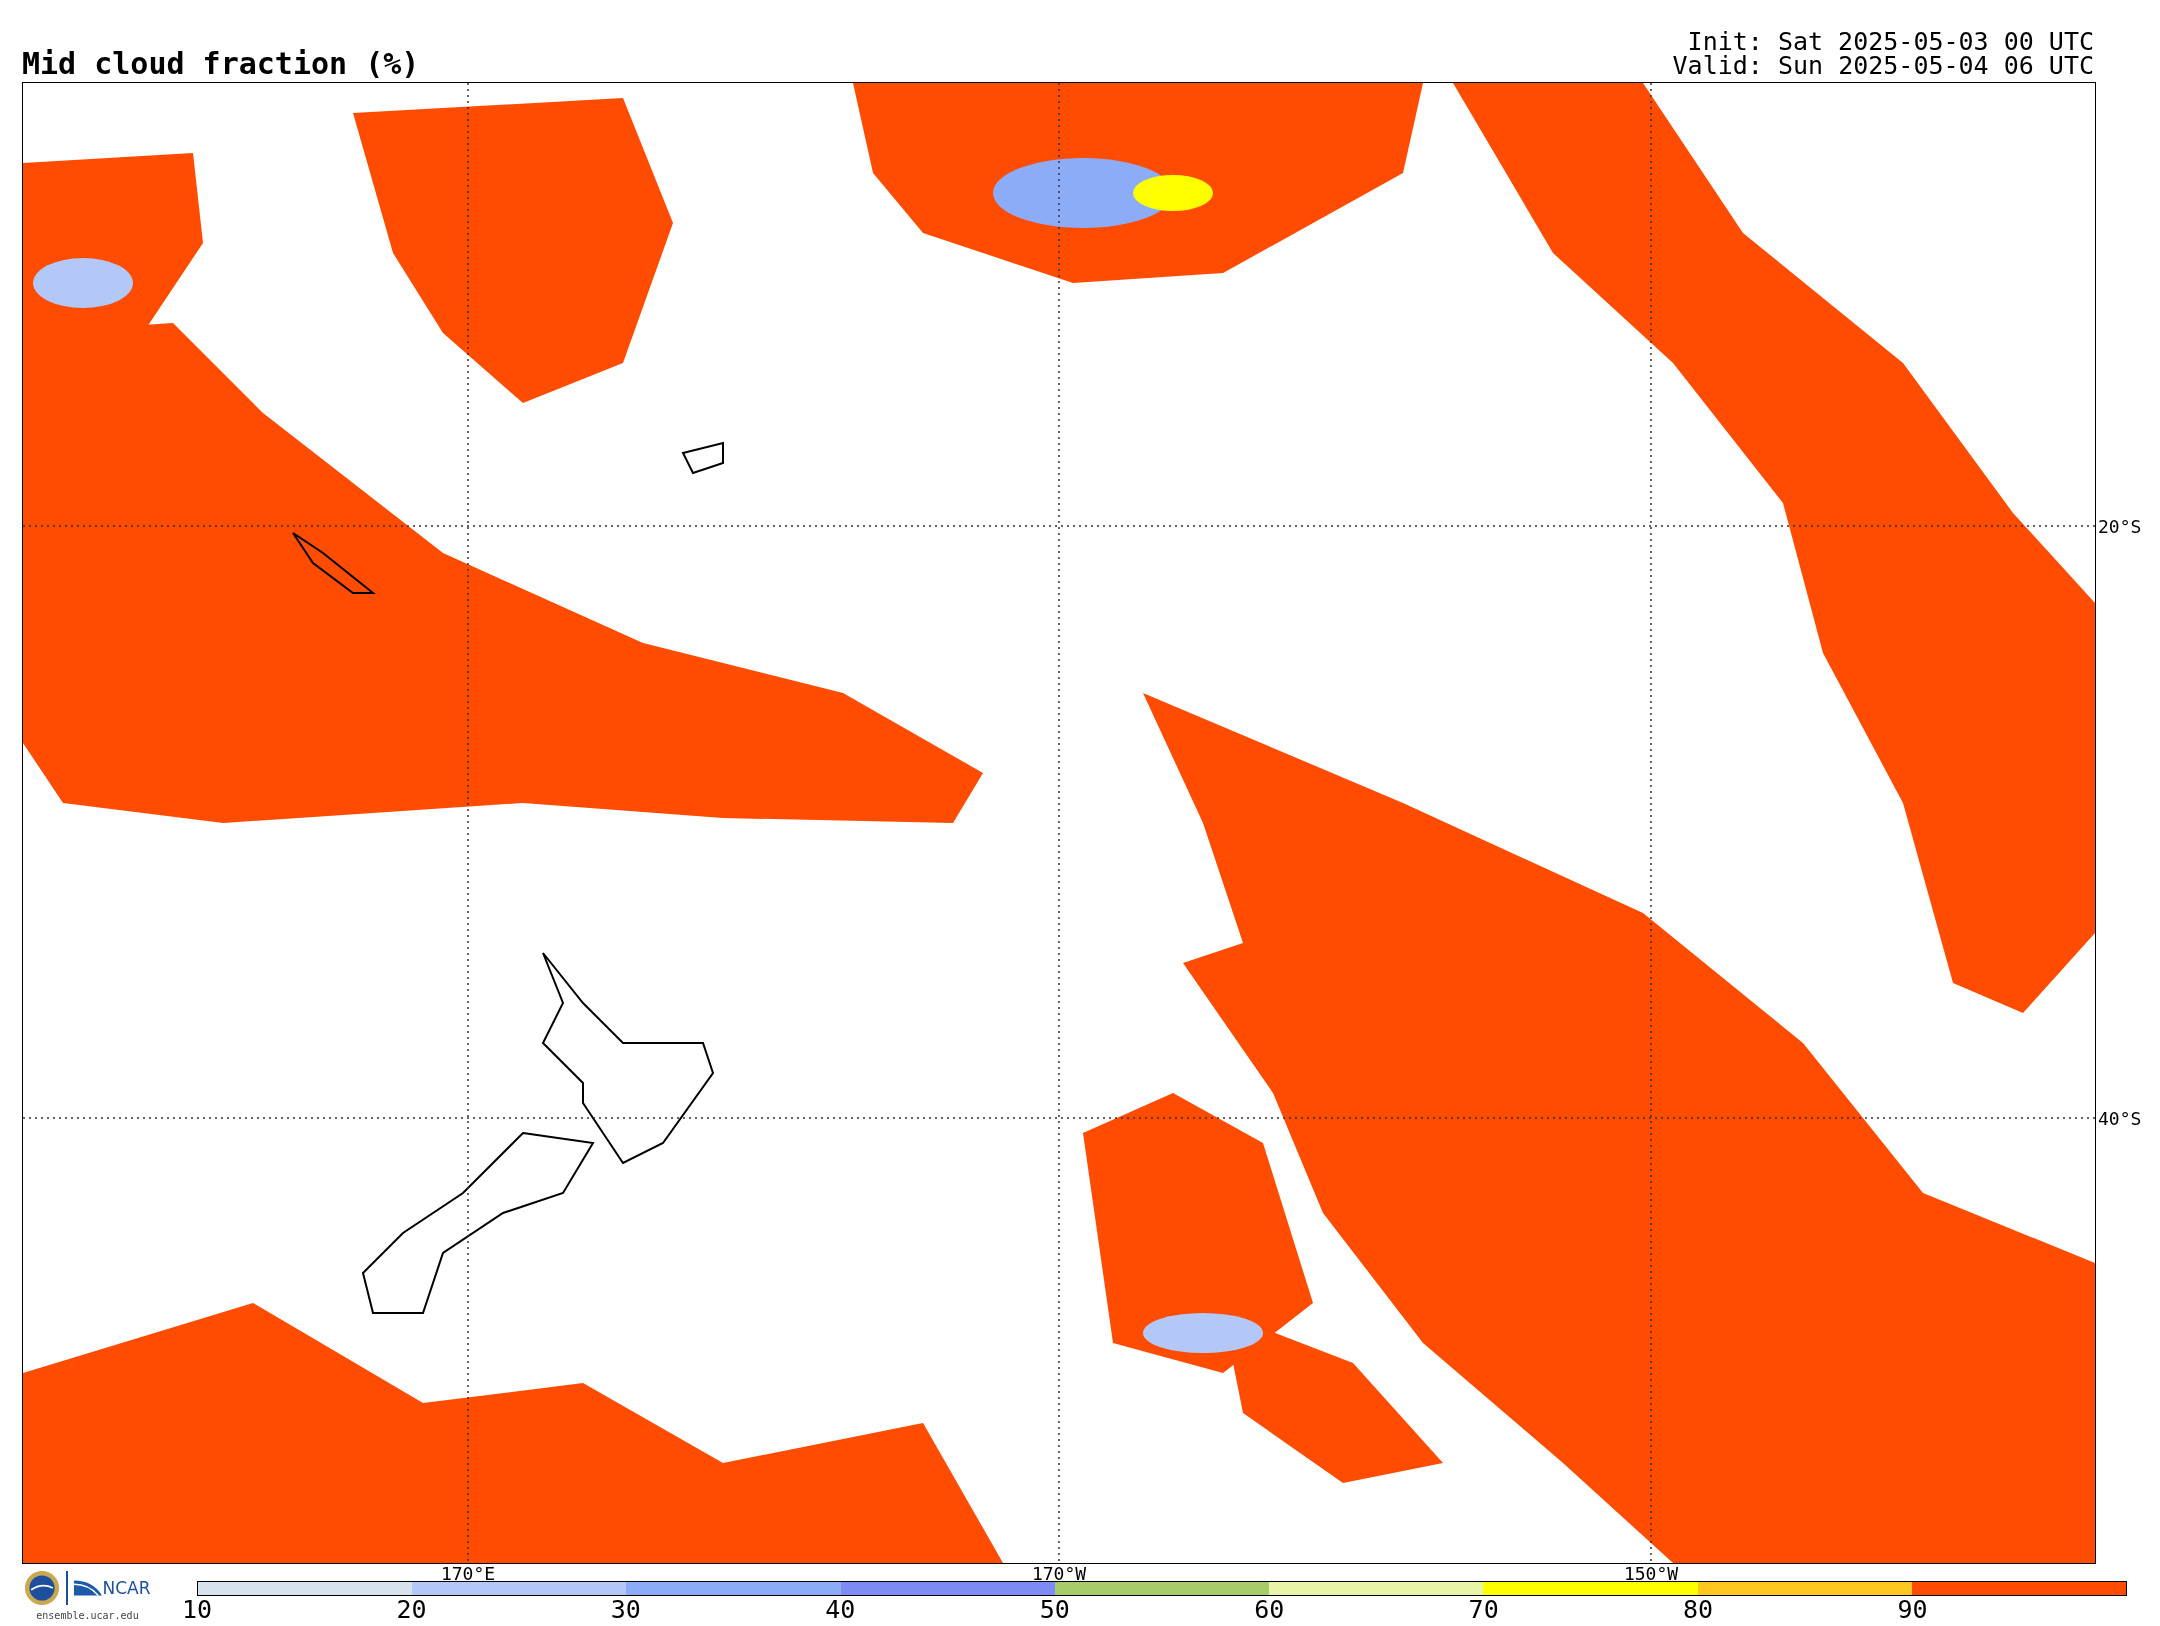 This screenshot has height=1626, width=2160. I want to click on init-time: Init: Sat 2025-05-03 00 UTC, so click(1890, 42).